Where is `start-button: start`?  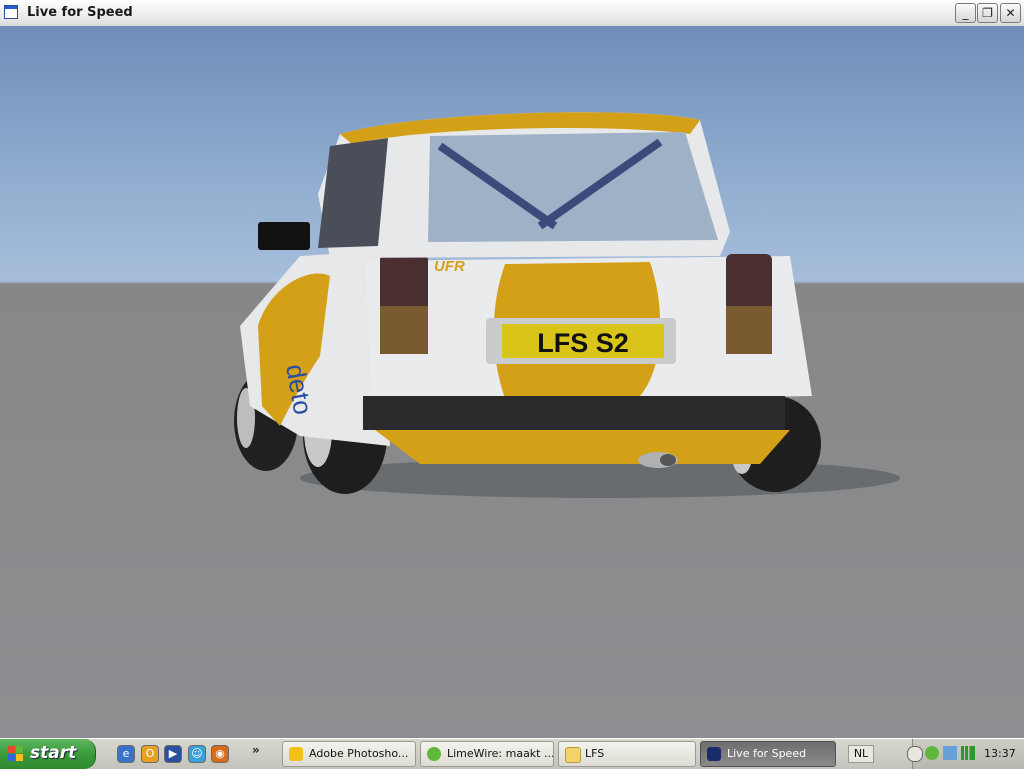 start-button: start is located at coordinates (48, 754).